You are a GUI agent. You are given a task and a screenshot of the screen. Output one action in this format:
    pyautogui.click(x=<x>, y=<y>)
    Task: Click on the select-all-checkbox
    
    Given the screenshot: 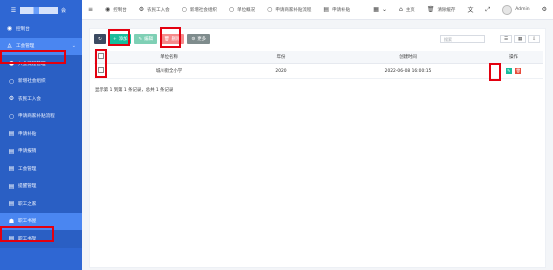 What is the action you would take?
    pyautogui.click(x=101, y=56)
    